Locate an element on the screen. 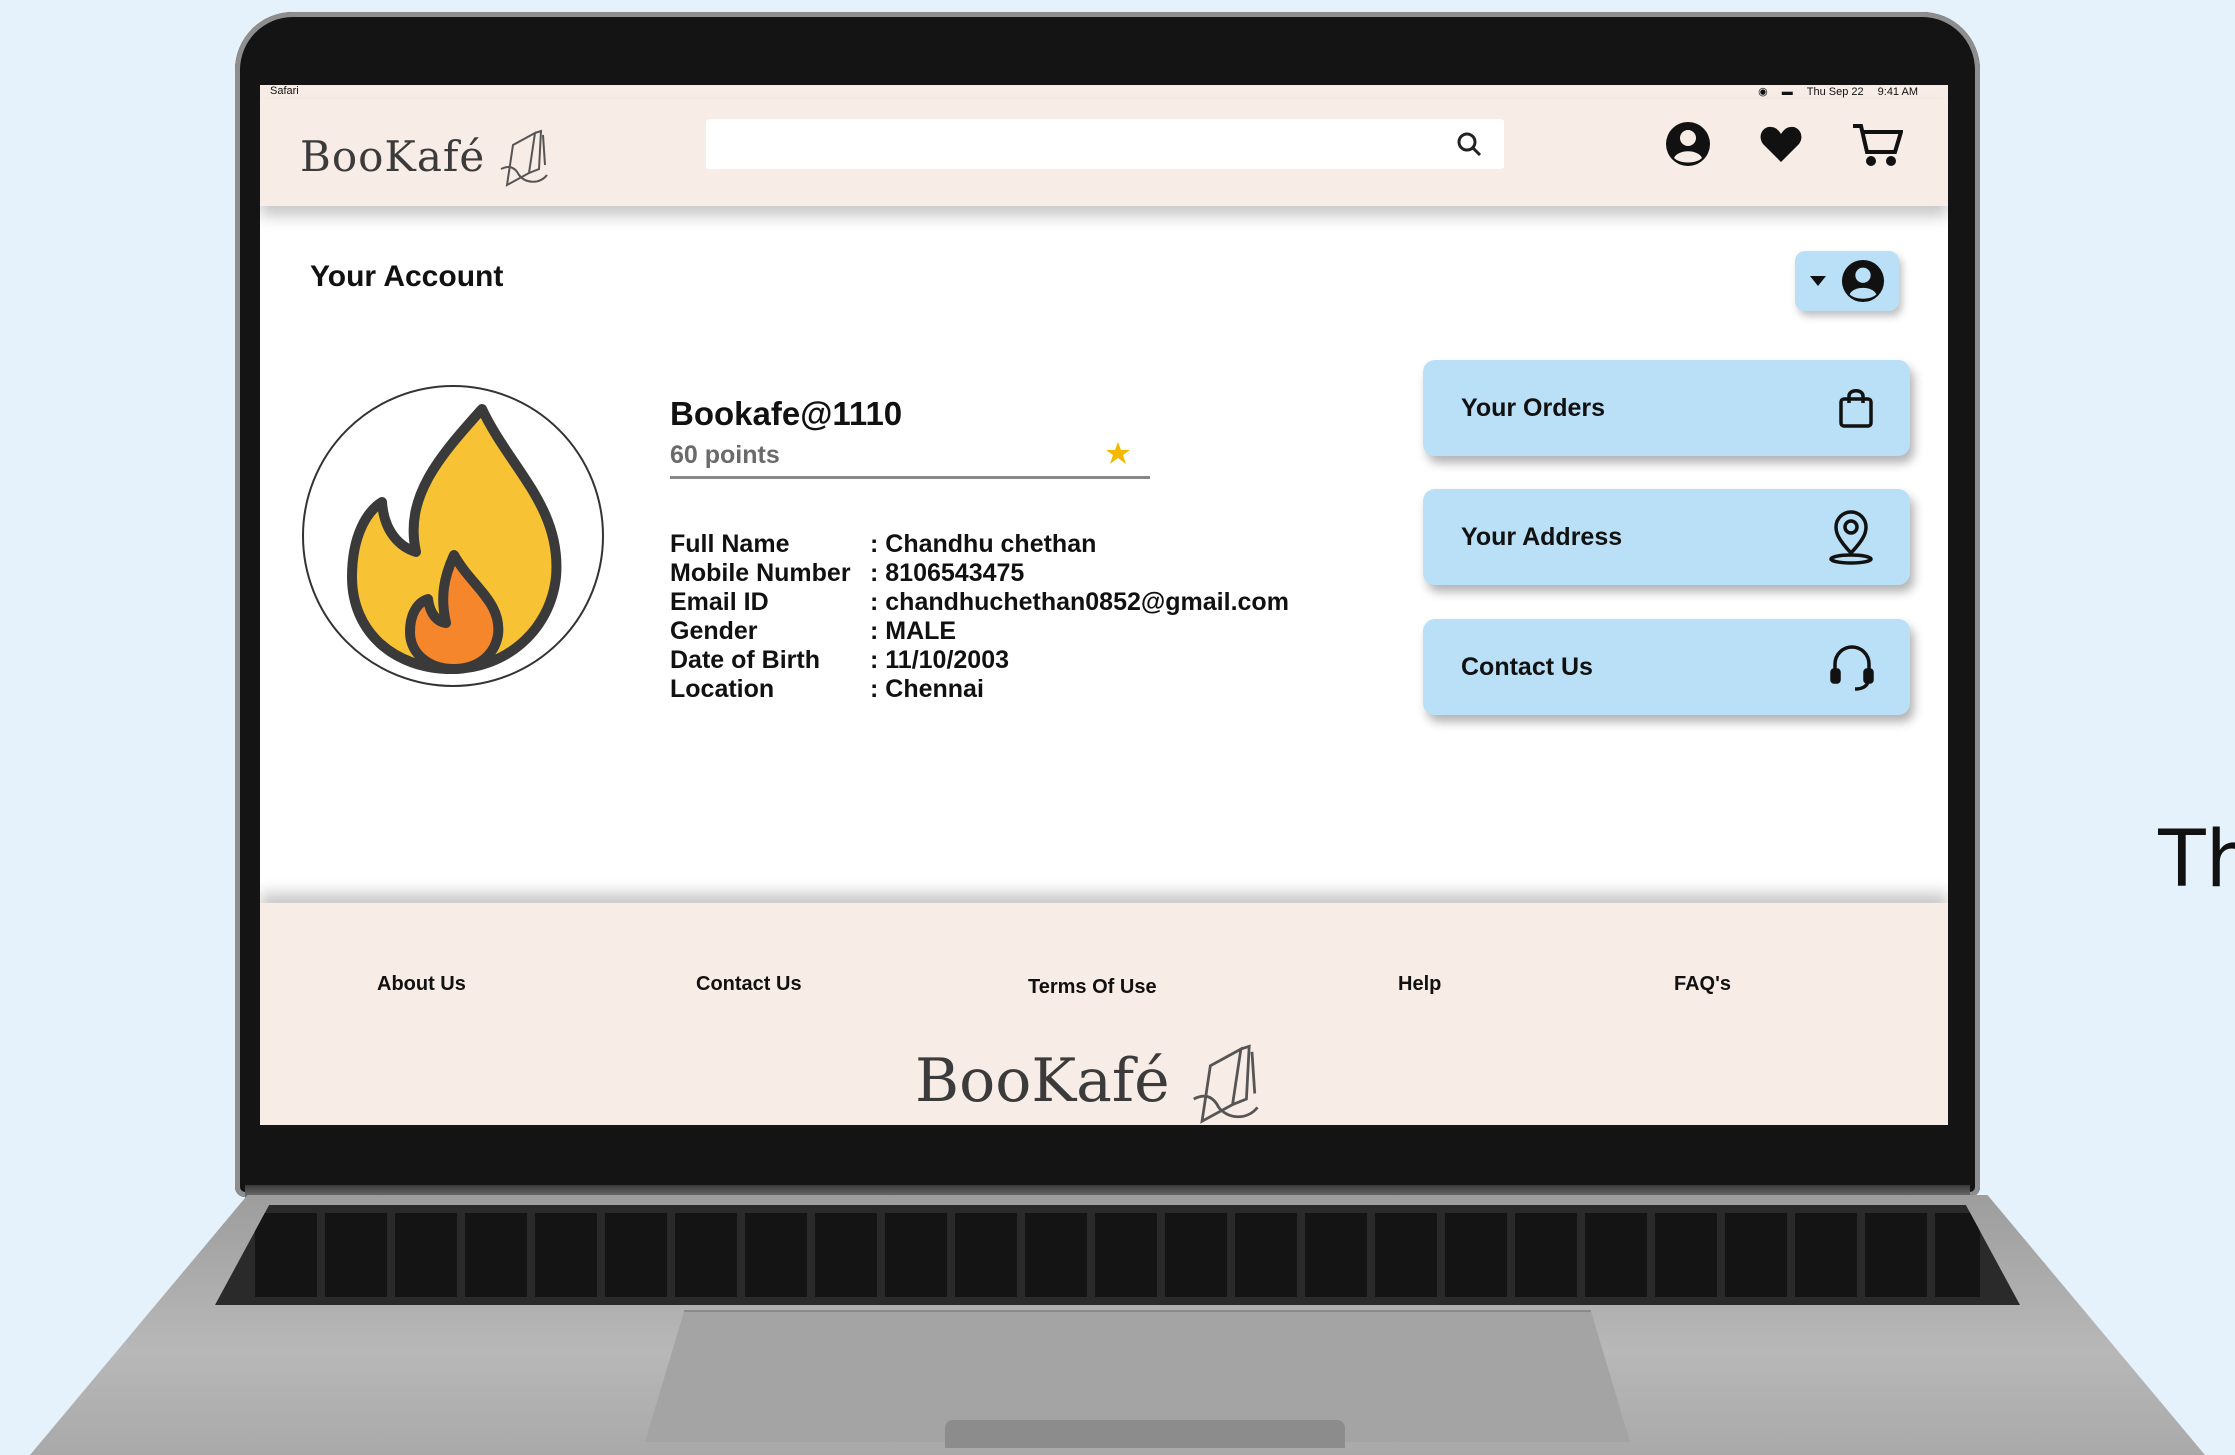 The width and height of the screenshot is (2235, 1455). footer-link-contact: Contact Us is located at coordinates (749, 984).